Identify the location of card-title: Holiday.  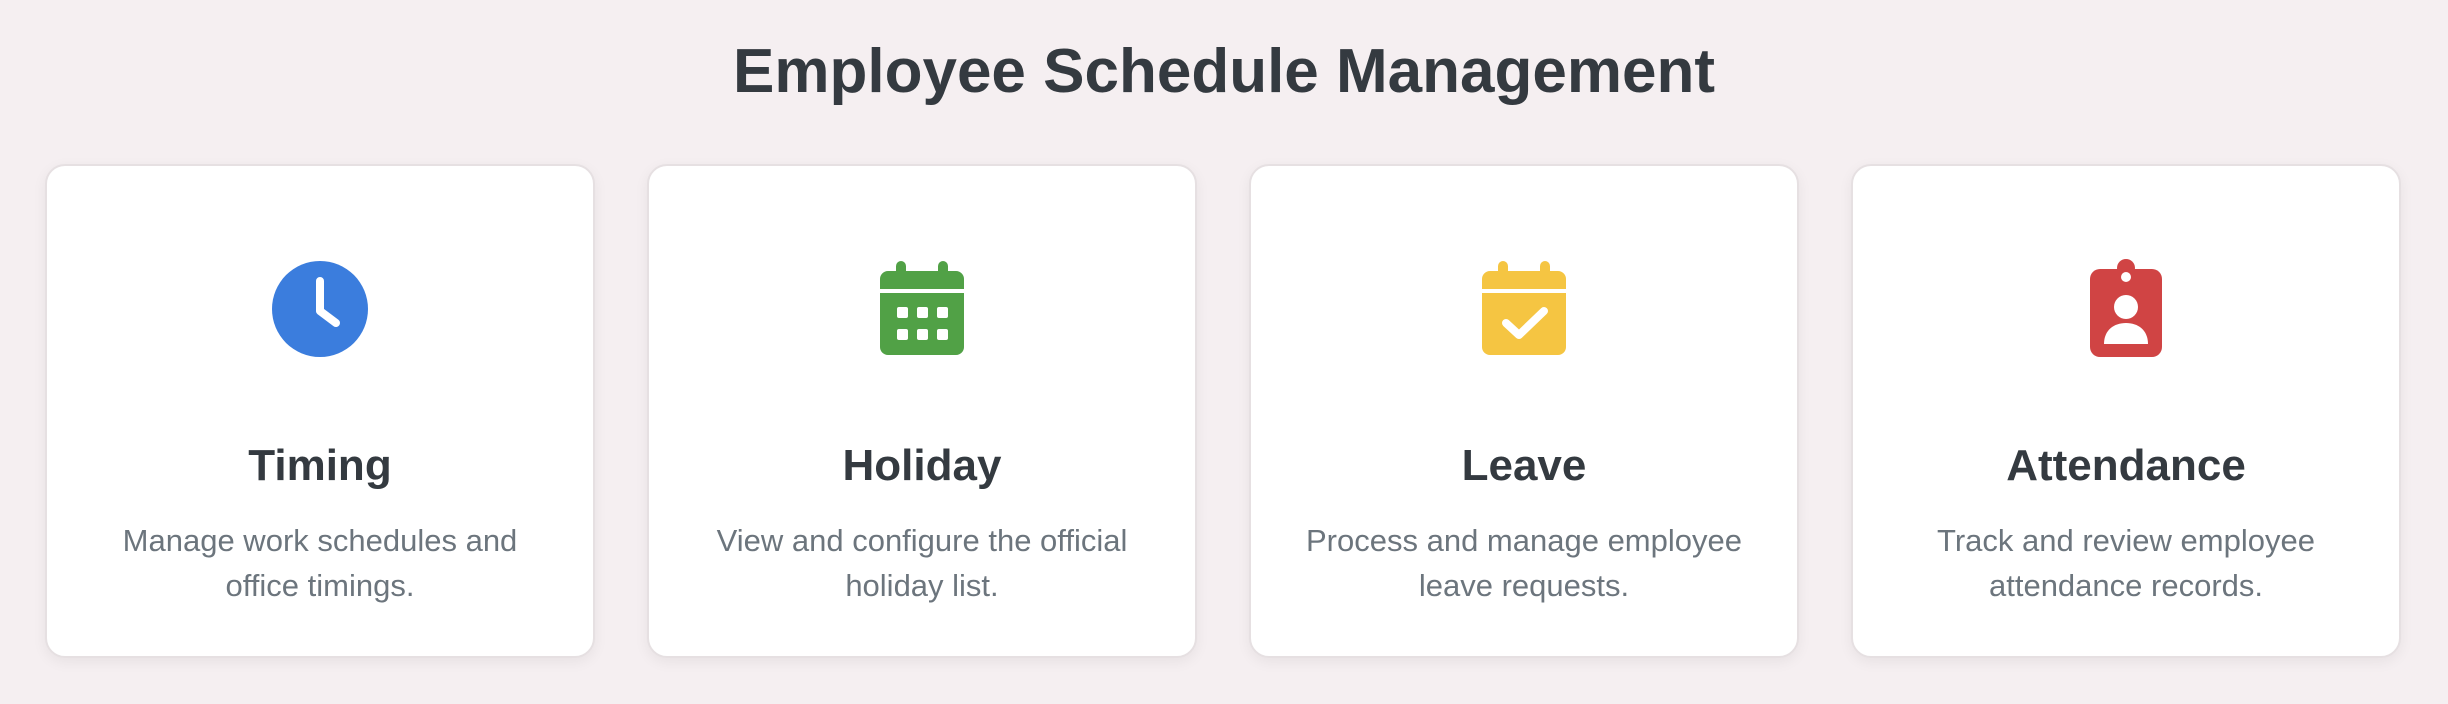
(922, 465).